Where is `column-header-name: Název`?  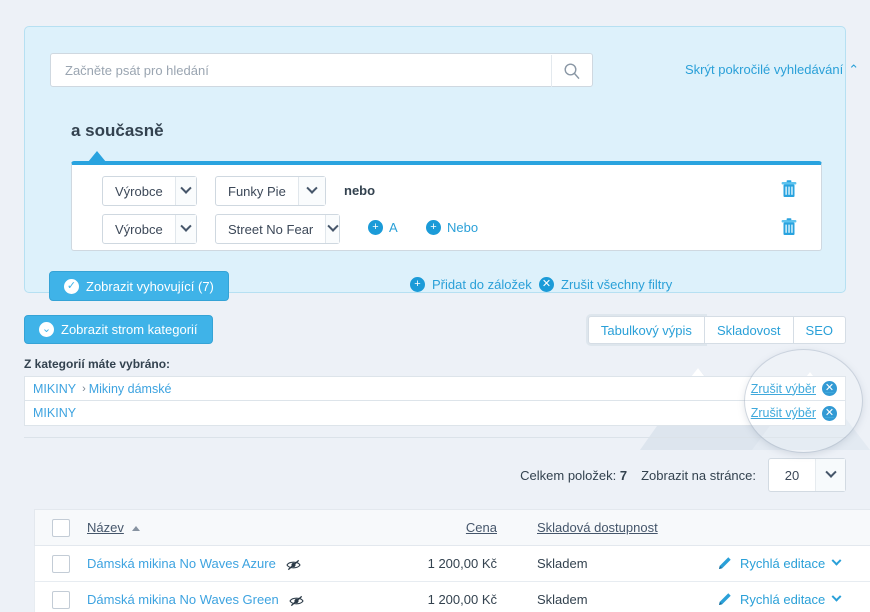 column-header-name: Název is located at coordinates (231, 527).